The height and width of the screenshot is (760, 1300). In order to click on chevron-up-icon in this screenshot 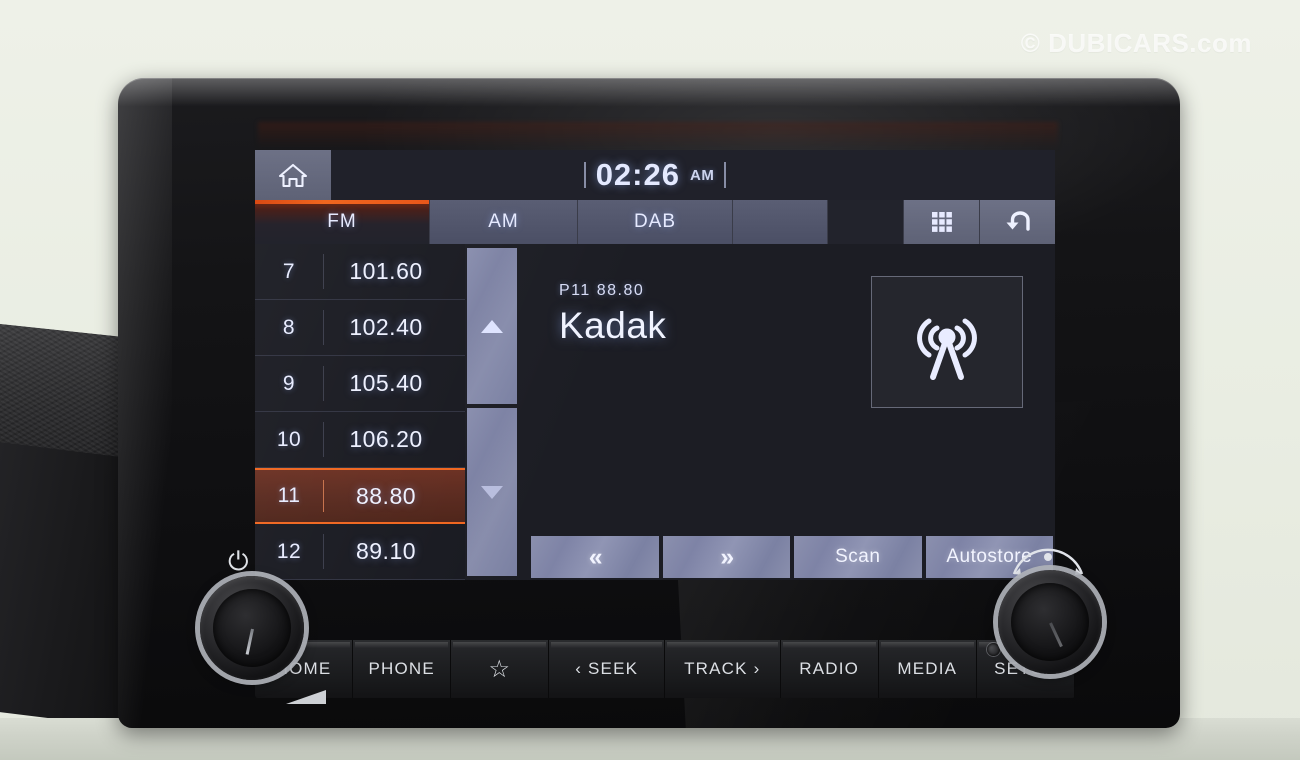, I will do `click(492, 326)`.